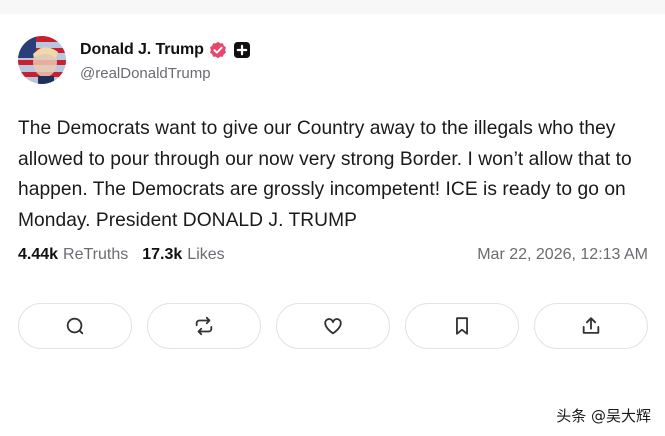 Image resolution: width=665 pixels, height=436 pixels. I want to click on action-bar, so click(333, 326).